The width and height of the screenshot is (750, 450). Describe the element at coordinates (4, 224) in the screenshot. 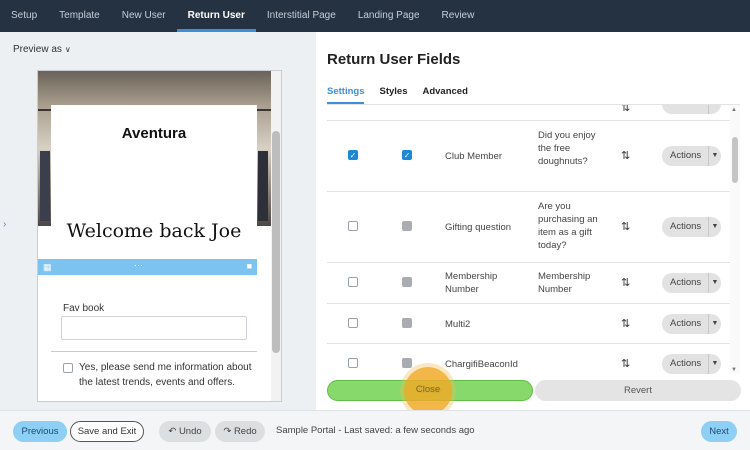

I see `chevron-right-icon: ›` at that location.